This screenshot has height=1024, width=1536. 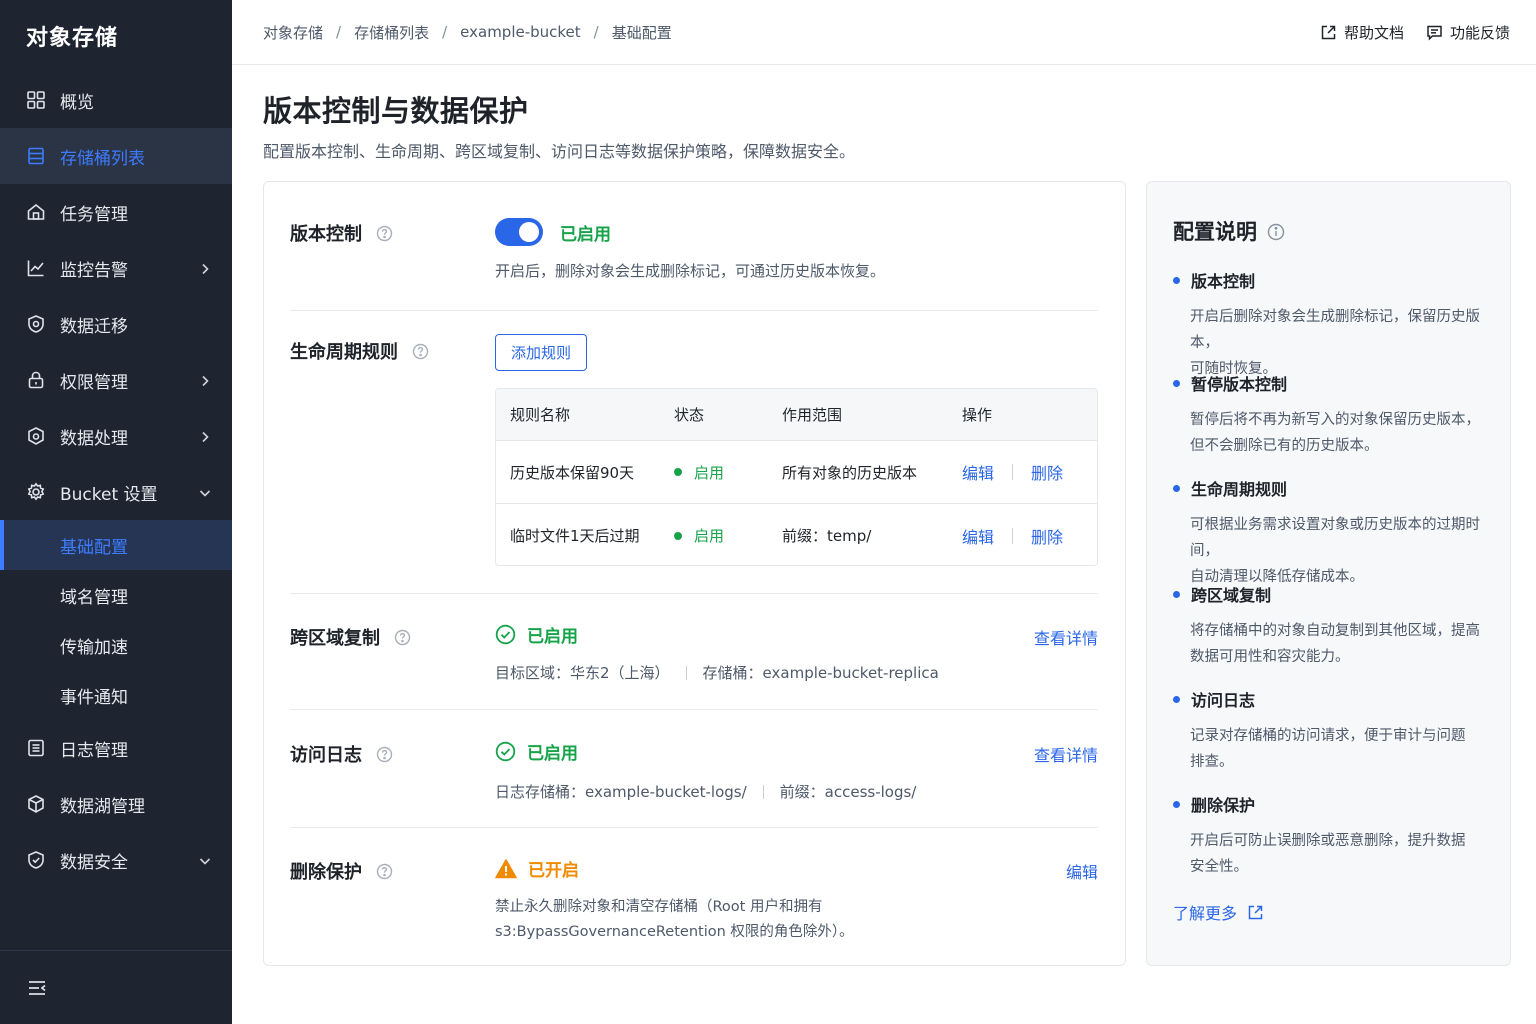 I want to click on sidebar-item-bucket-list: 存储桶列表, so click(x=116, y=156).